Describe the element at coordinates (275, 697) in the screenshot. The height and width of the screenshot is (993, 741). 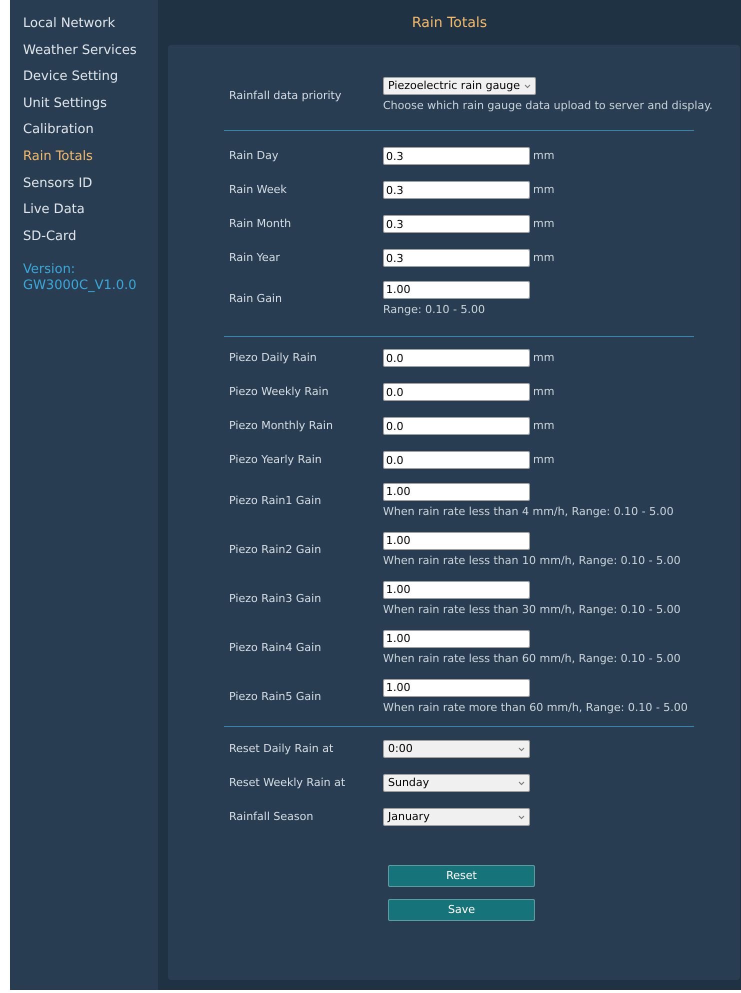
I see `field-label: Piezo Rain5 Gain` at that location.